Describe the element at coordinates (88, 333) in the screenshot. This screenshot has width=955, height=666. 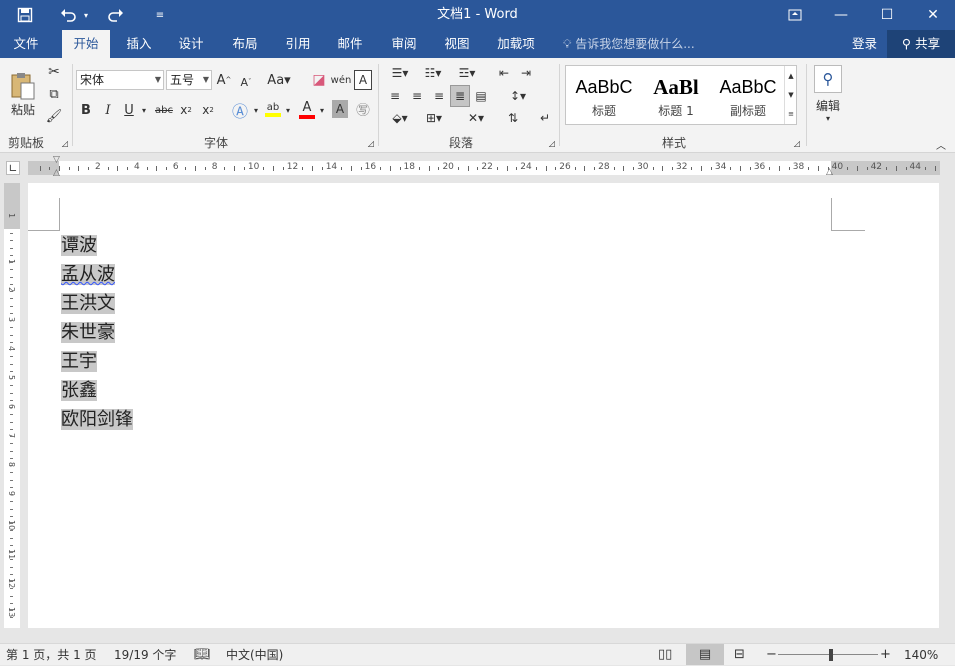
I see `document-line: 朱世豪` at that location.